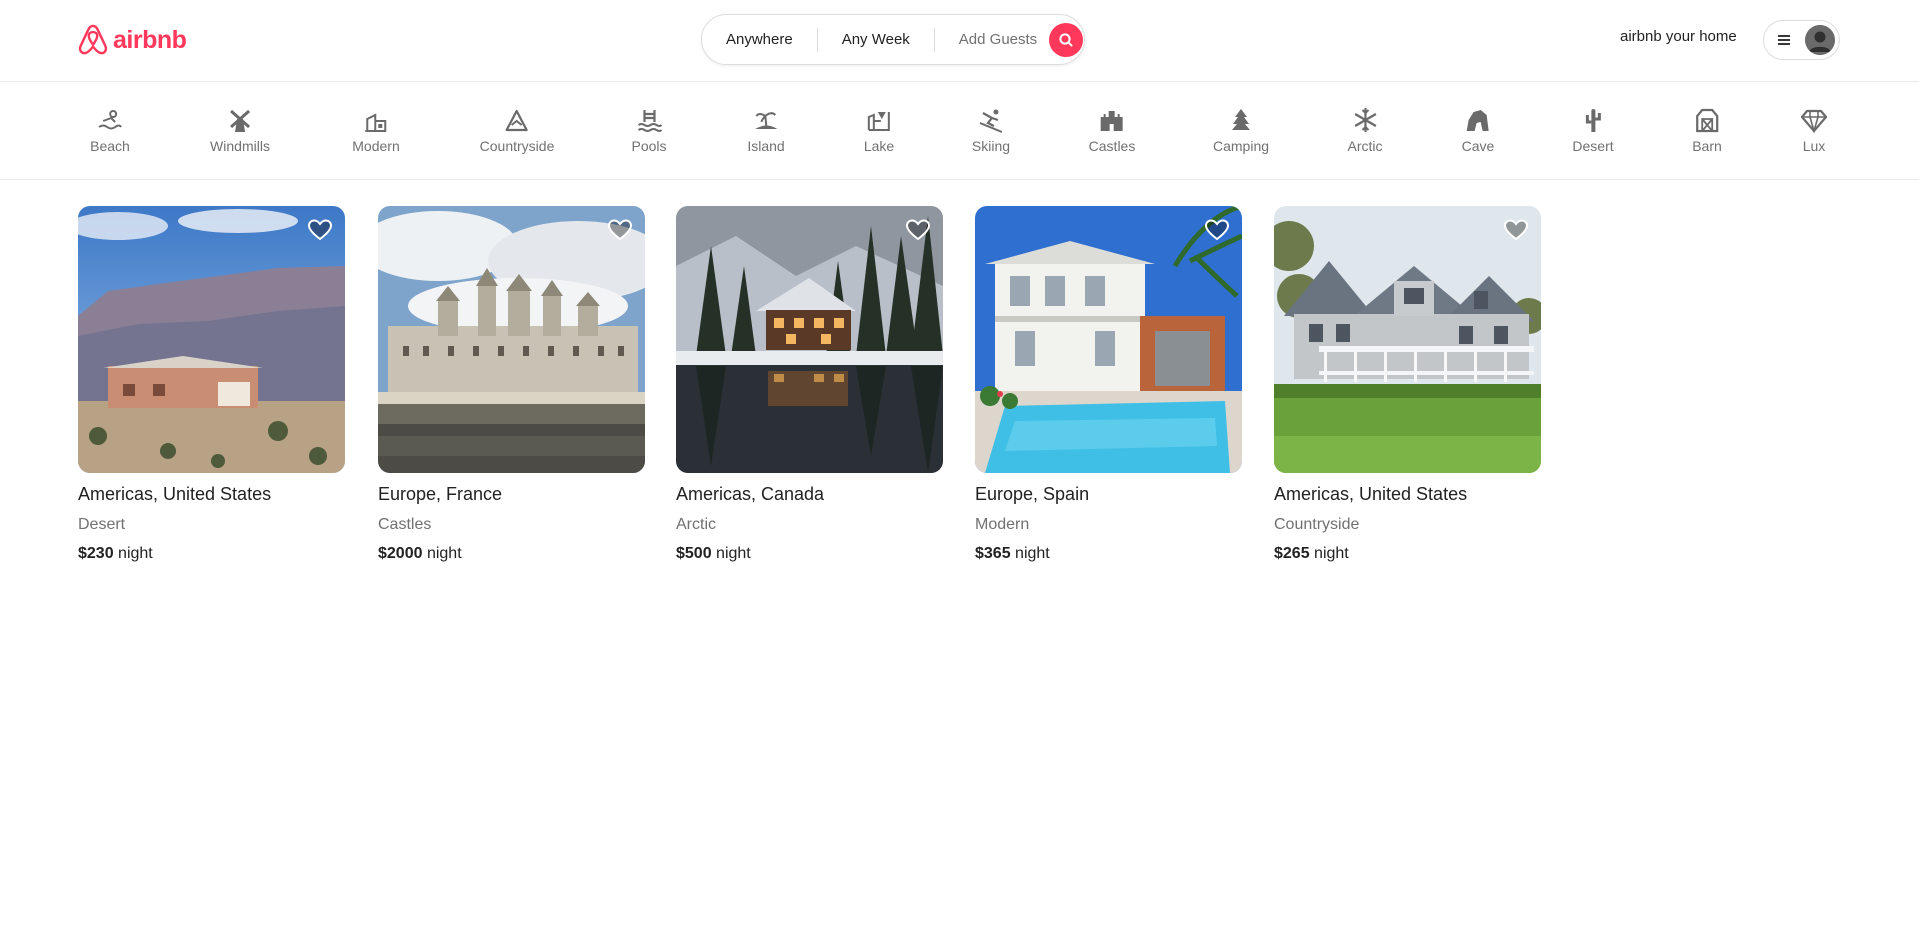 Image resolution: width=1919 pixels, height=930 pixels. I want to click on listing-card: Europe, Spain Modern $365 night, so click(1108, 384).